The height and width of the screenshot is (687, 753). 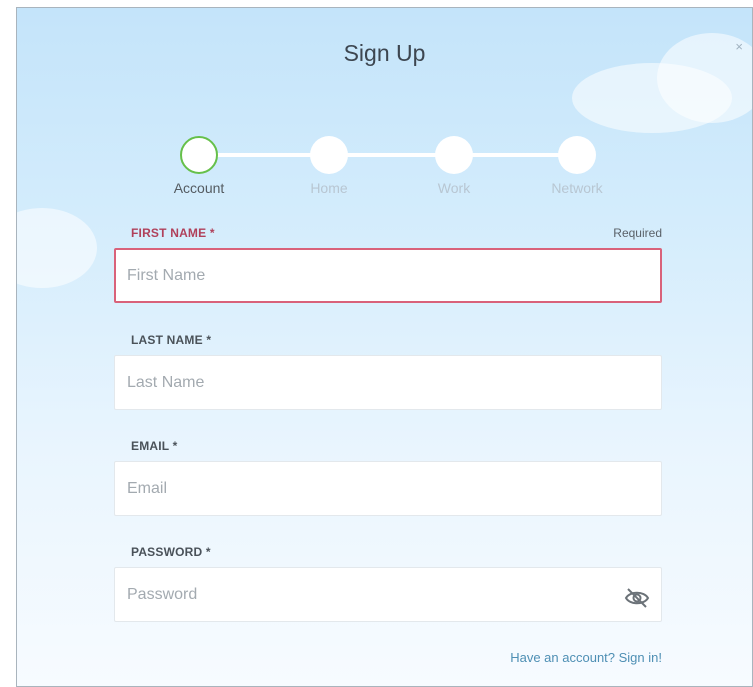 What do you see at coordinates (384, 171) in the screenshot?
I see `progress-stepper: Account Home Work Network` at bounding box center [384, 171].